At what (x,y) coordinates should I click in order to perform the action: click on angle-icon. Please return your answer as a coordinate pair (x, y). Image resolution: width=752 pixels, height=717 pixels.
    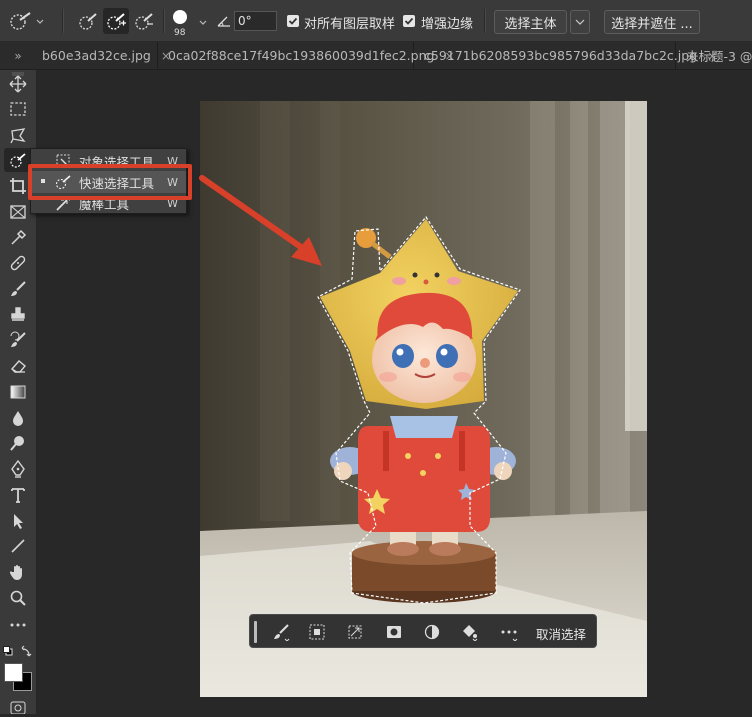
    Looking at the image, I should click on (224, 21).